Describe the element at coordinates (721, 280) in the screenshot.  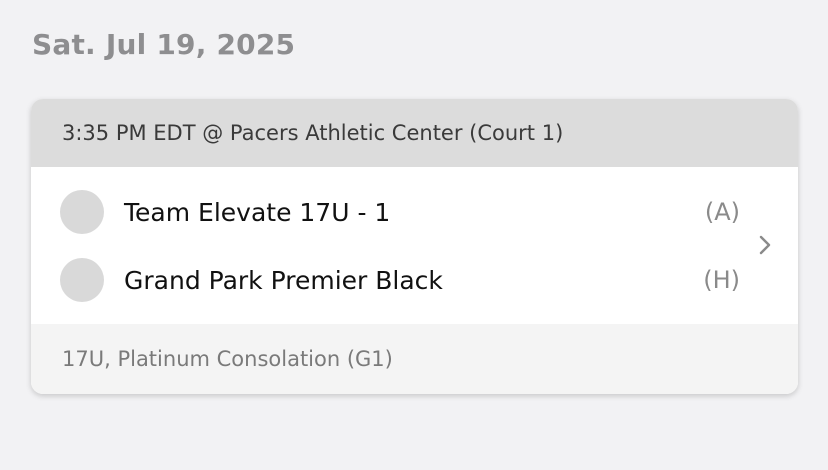
I see `home-indicator: (H)` at that location.